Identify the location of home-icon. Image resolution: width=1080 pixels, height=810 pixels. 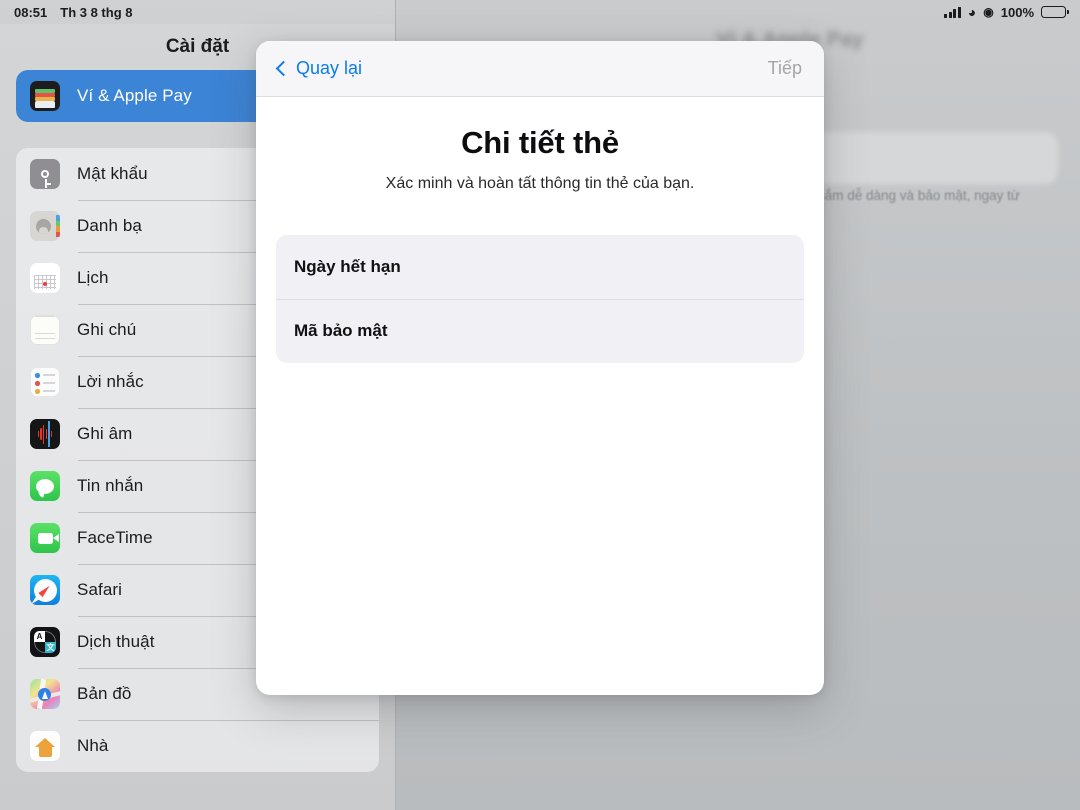
(45, 746).